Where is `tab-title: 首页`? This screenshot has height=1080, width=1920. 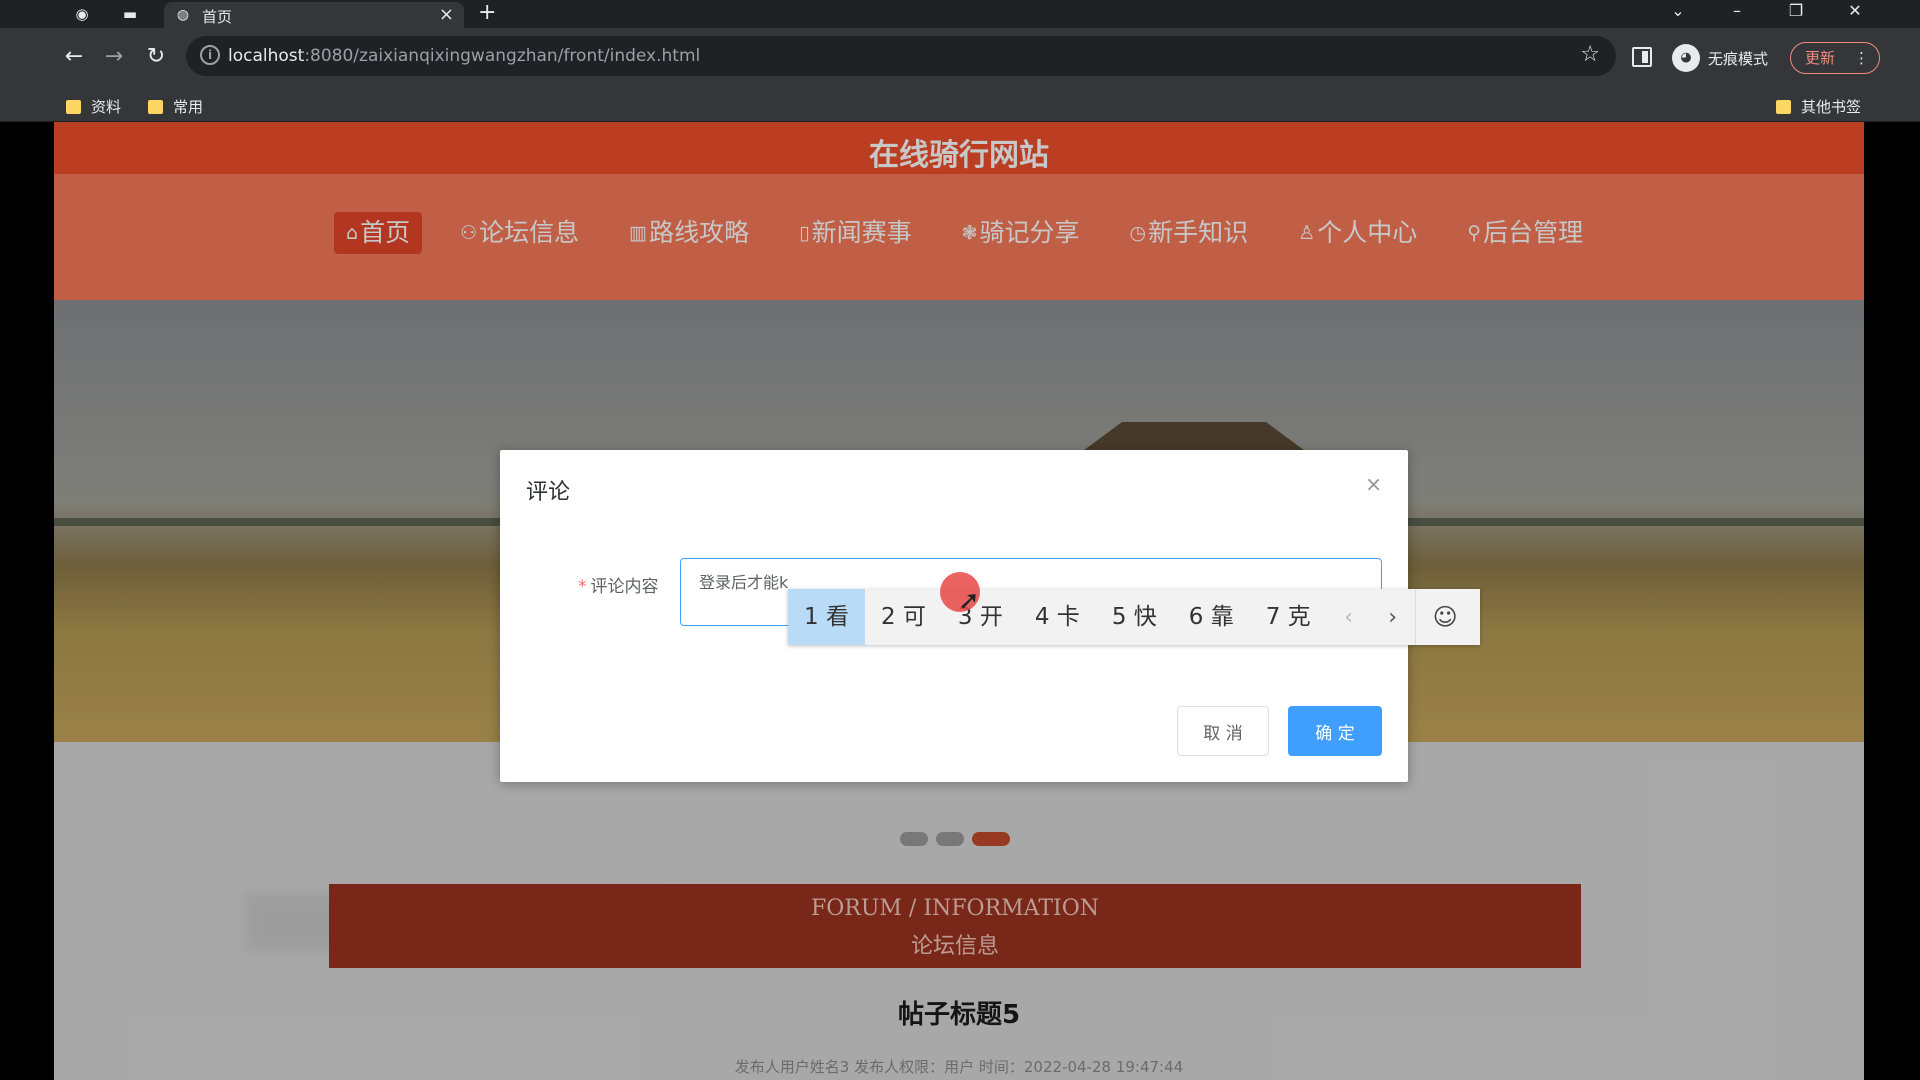 tab-title: 首页 is located at coordinates (217, 17).